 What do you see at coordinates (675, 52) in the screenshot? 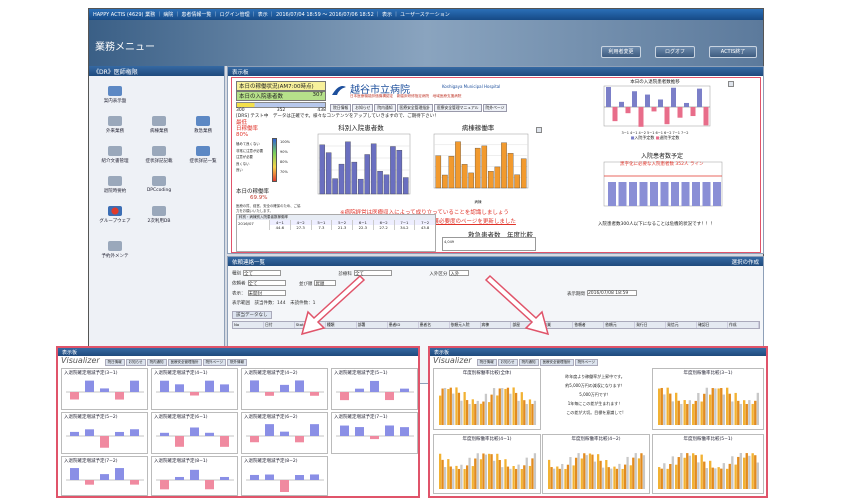
I see `logoff-button: ログオフ` at bounding box center [675, 52].